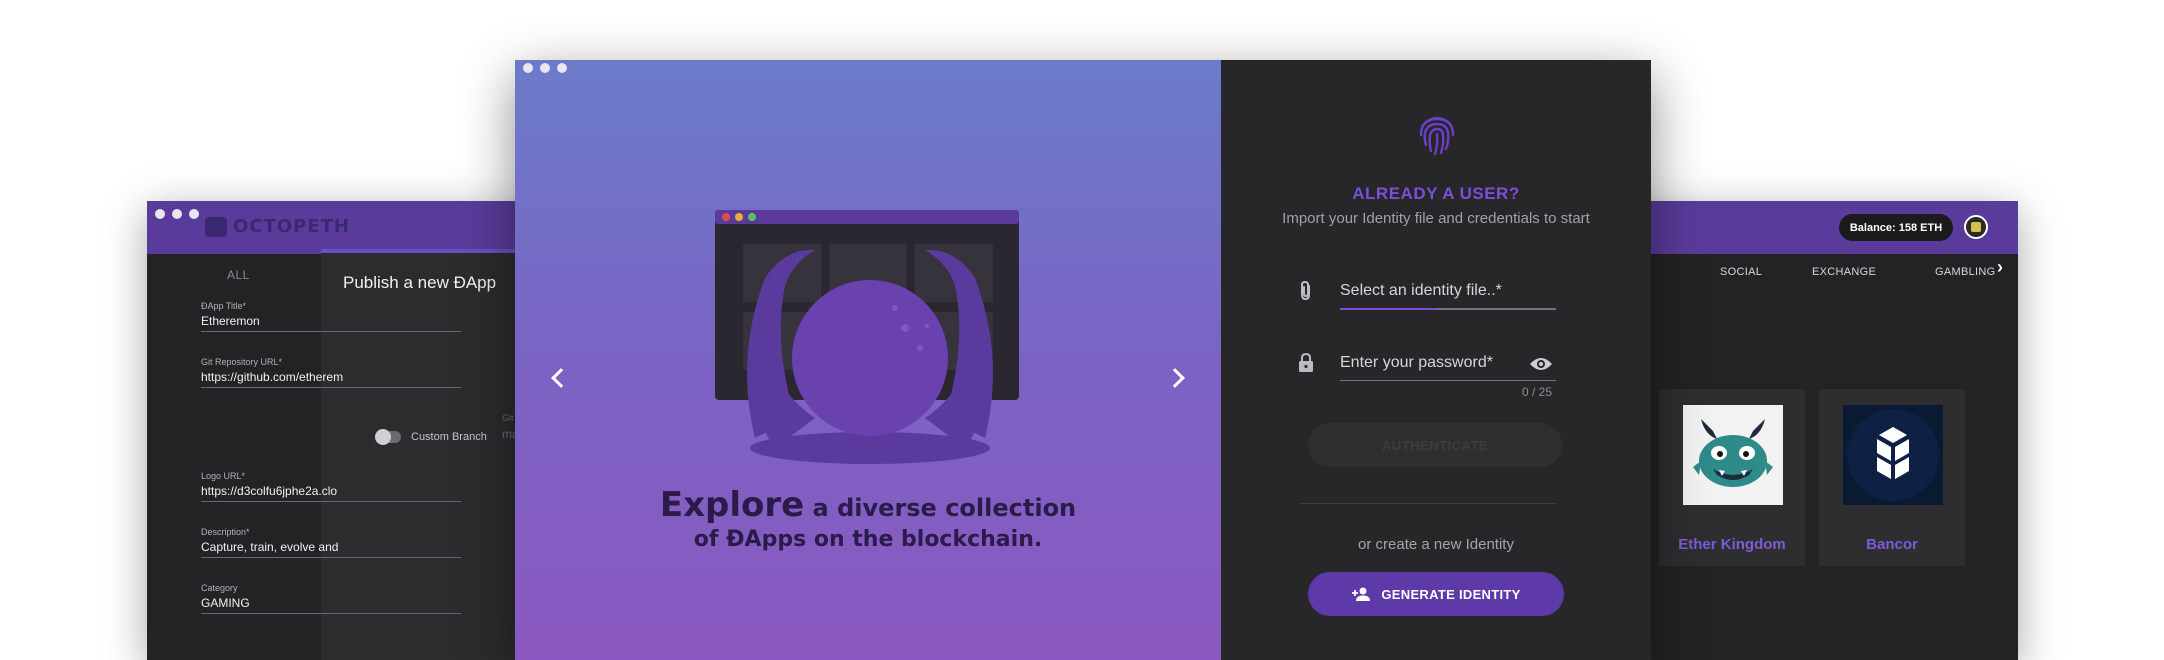  What do you see at coordinates (331, 377) in the screenshot?
I see `field-value: https://github.com/etherem` at bounding box center [331, 377].